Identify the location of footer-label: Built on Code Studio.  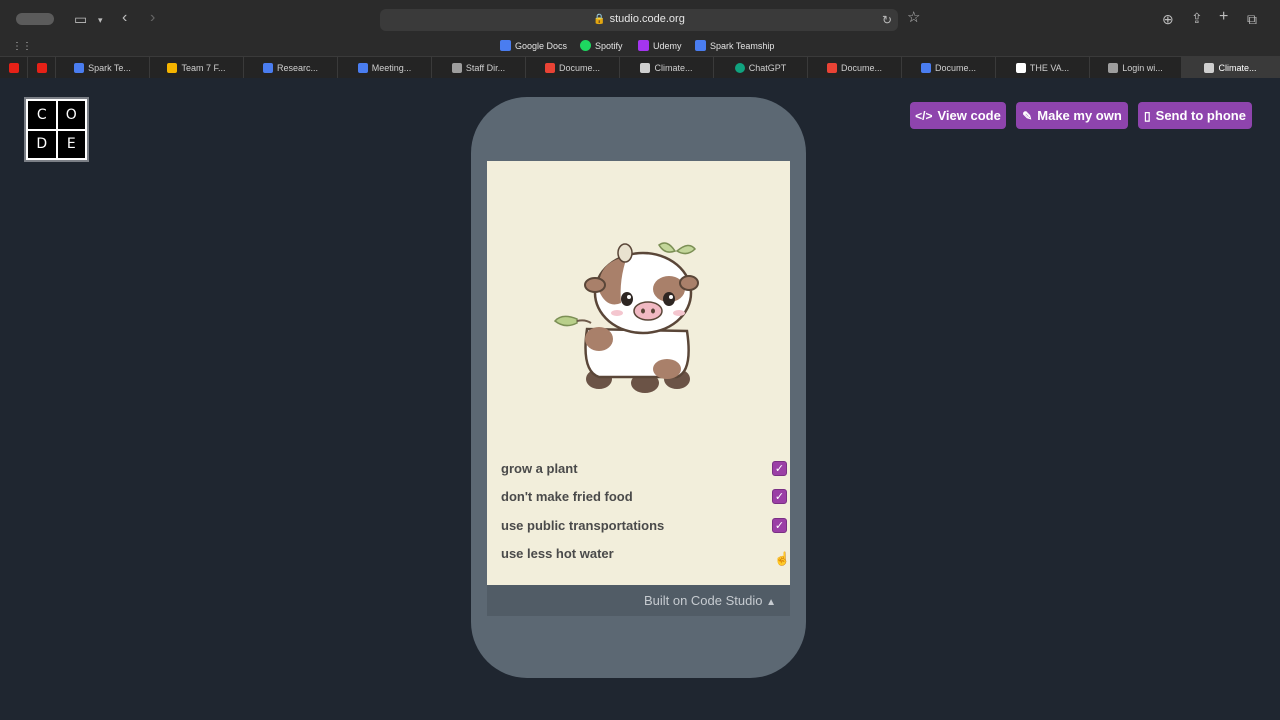
(703, 600).